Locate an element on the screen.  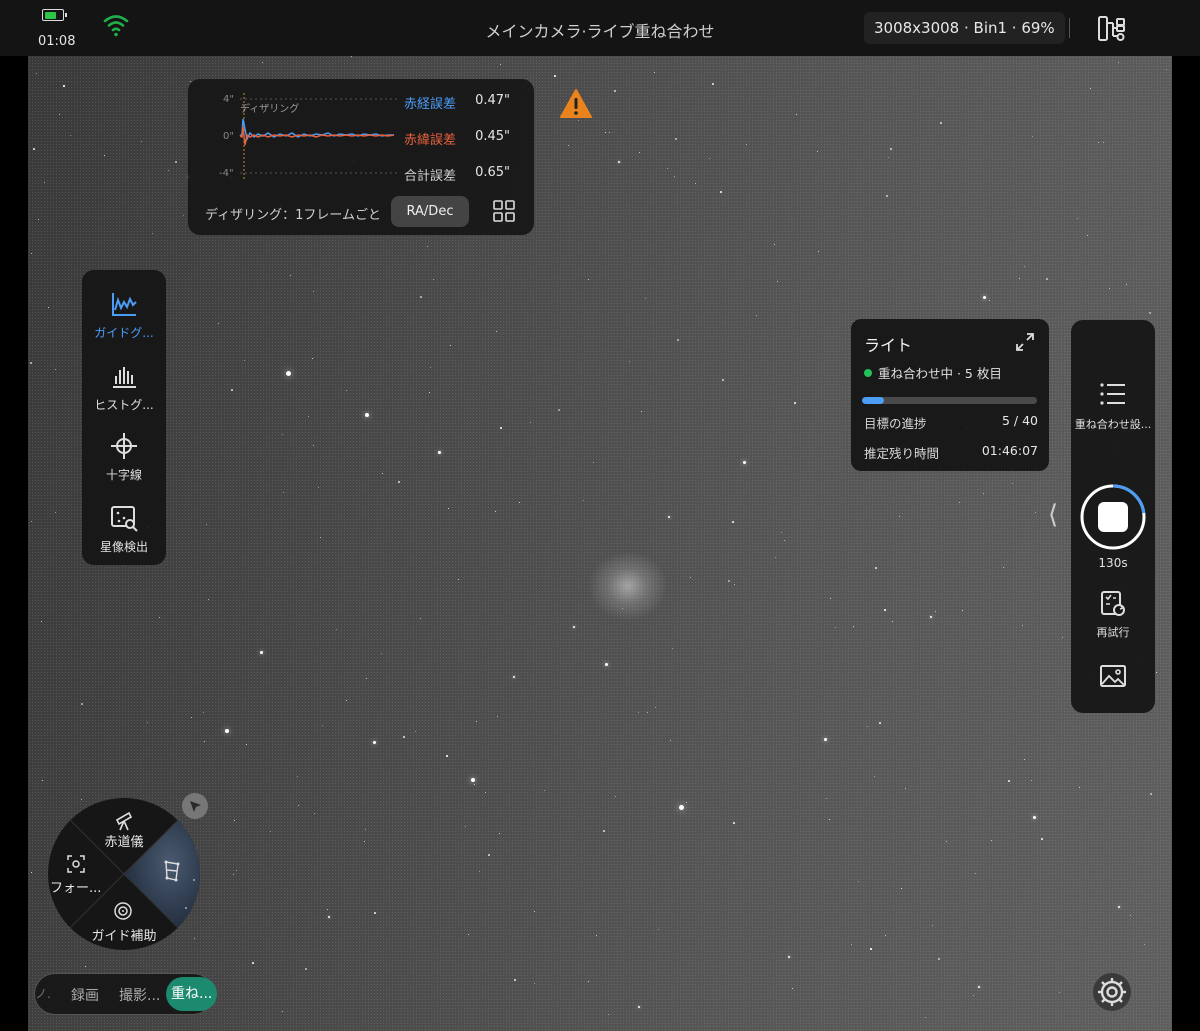
expand-icon is located at coordinates (1025, 342).